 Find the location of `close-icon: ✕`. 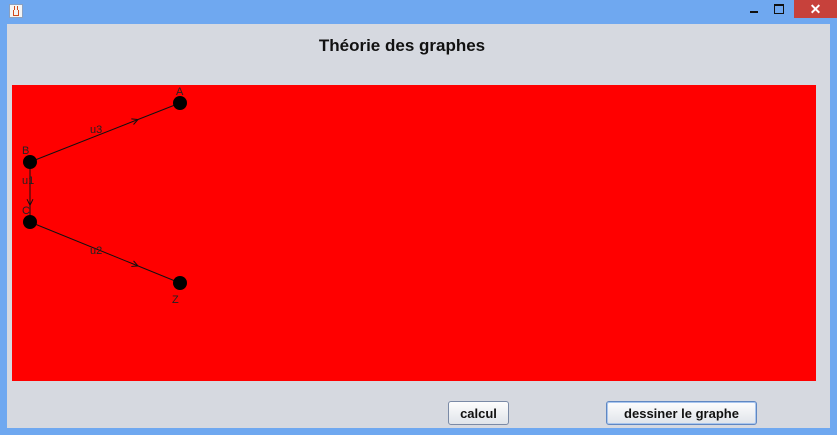

close-icon: ✕ is located at coordinates (815, 8).